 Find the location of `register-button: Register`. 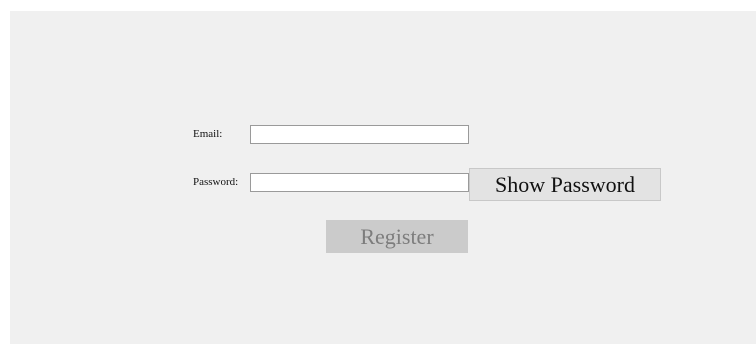

register-button: Register is located at coordinates (397, 236).